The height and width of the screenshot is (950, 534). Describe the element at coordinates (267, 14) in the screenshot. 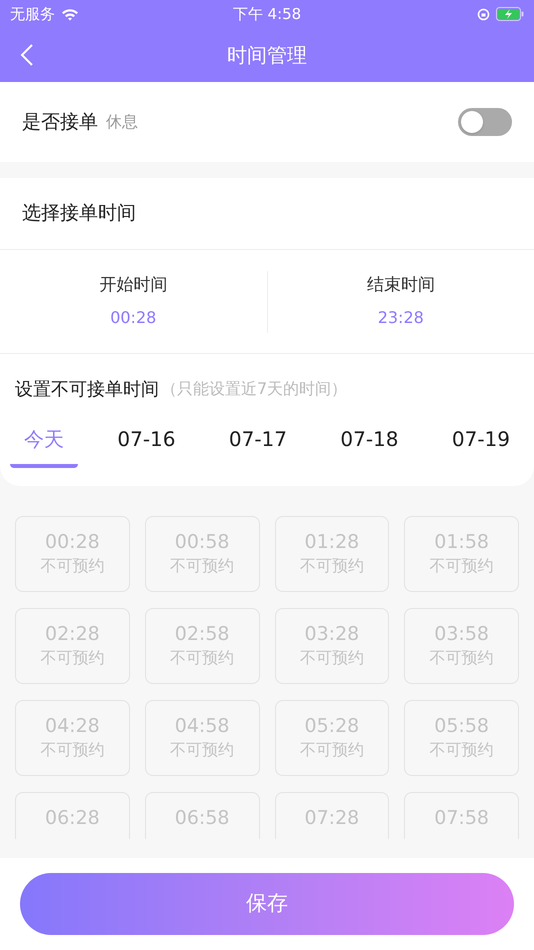

I see `clock-text: 下午 4:58` at that location.